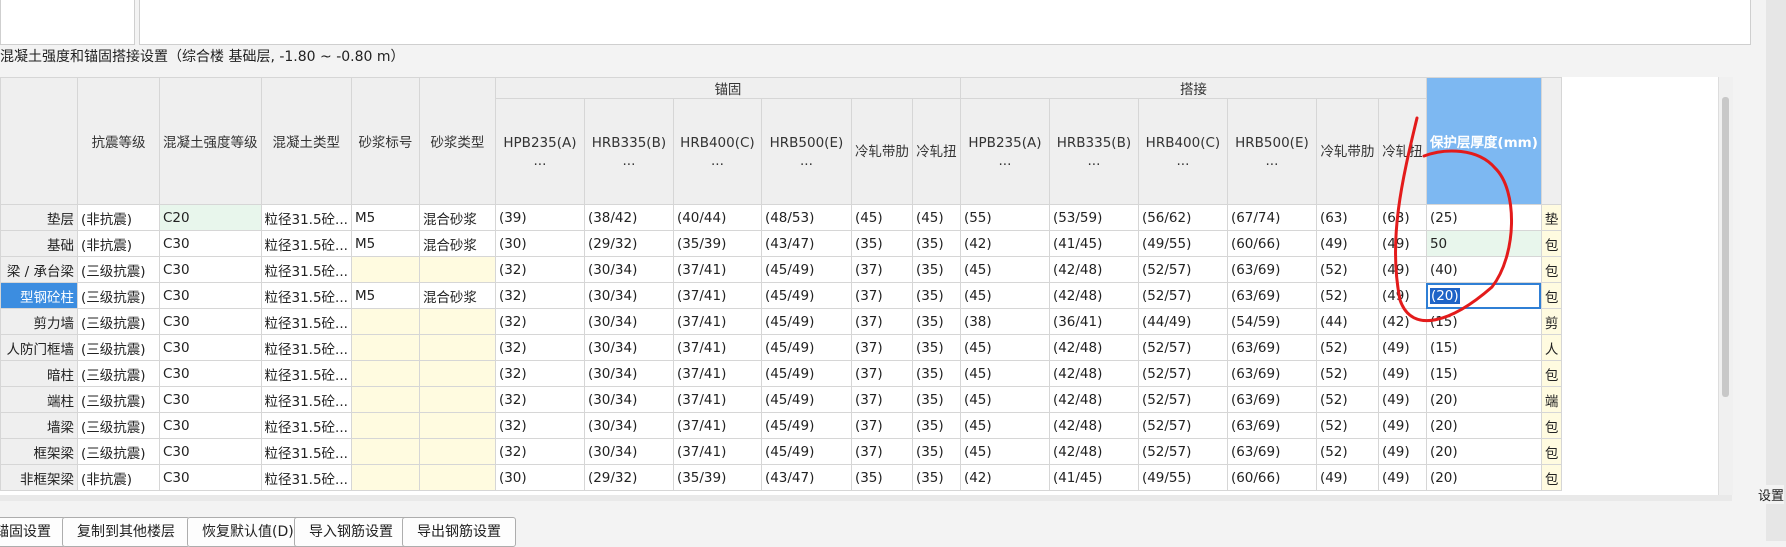 This screenshot has width=1786, height=547. I want to click on grid-cell: M5, so click(385, 217).